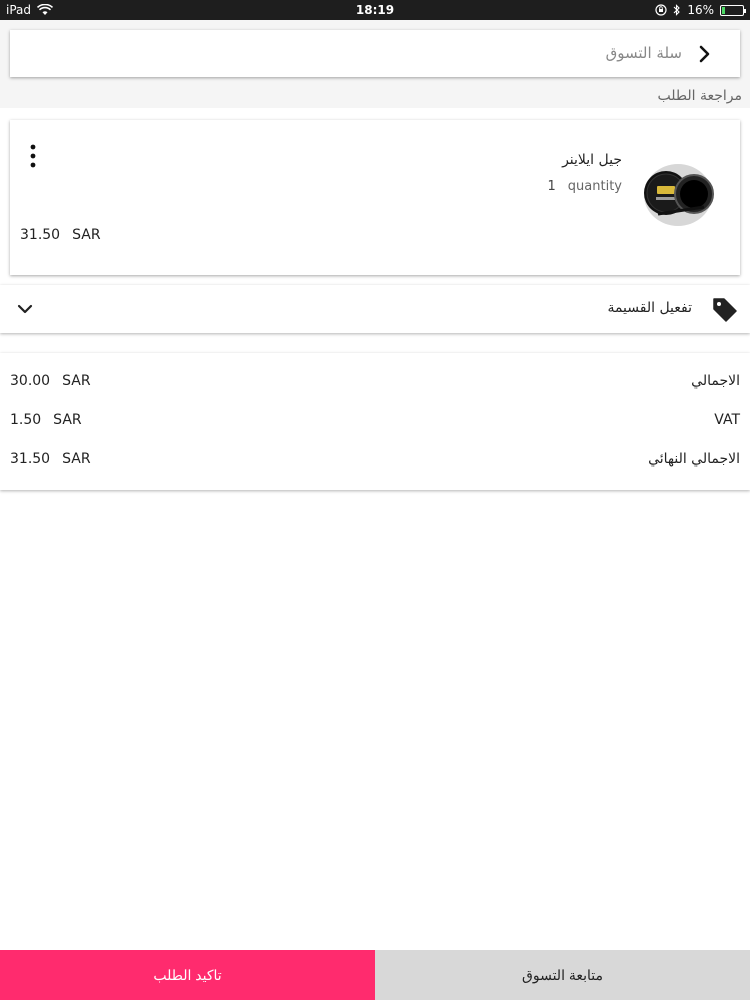  Describe the element at coordinates (26, 420) in the screenshot. I see `amount-value: 1.50` at that location.